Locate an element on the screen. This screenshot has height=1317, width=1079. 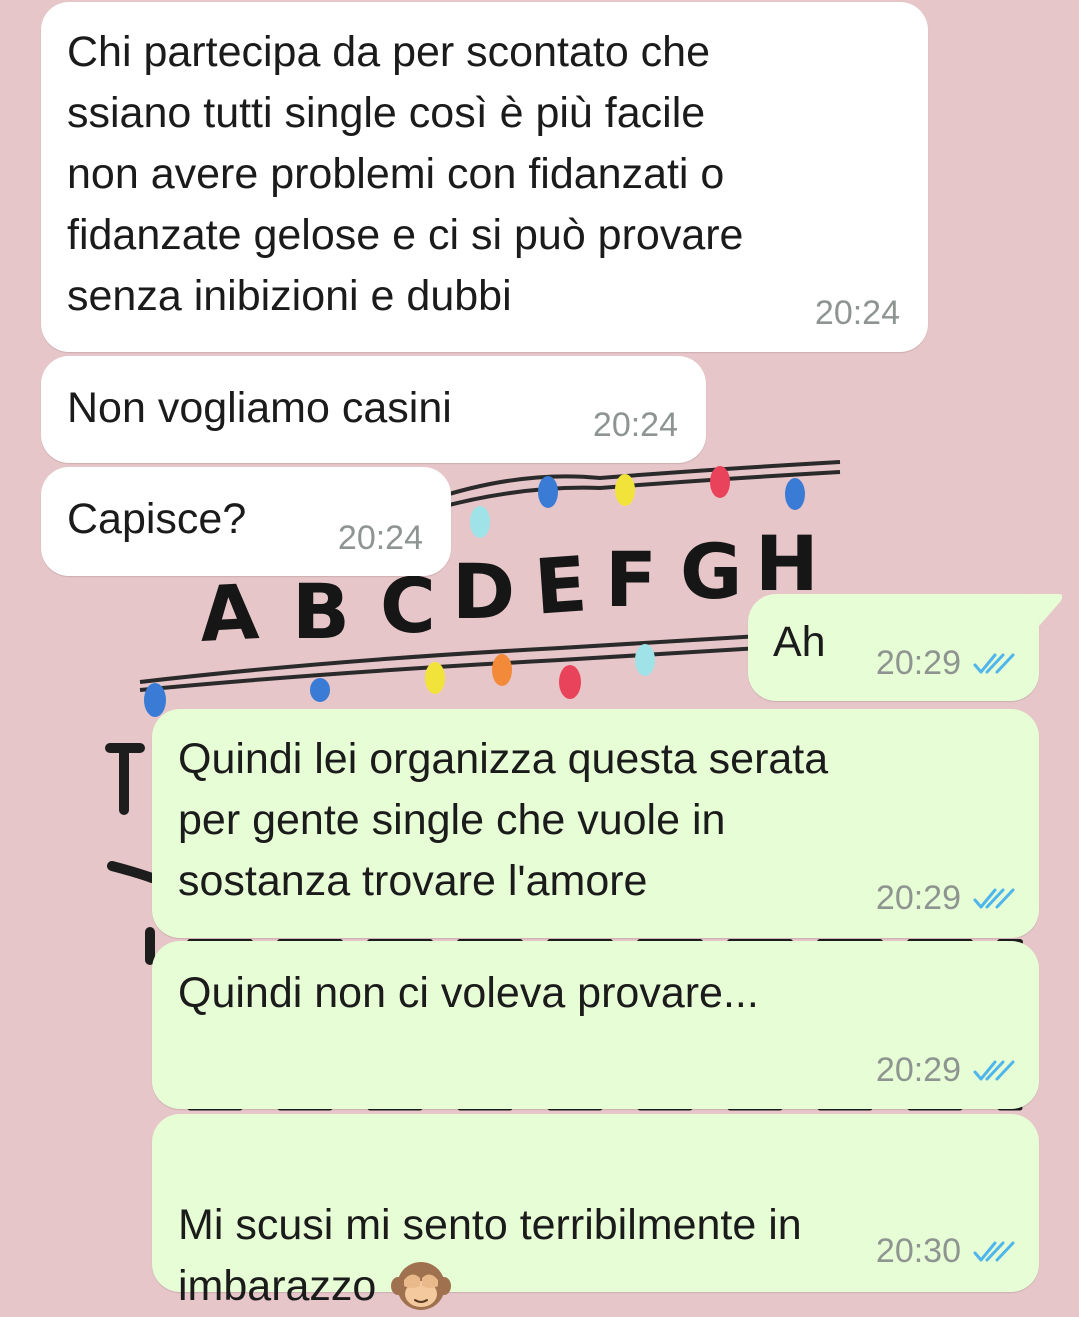
incoming-message-bubble: Capisce? 20:24 is located at coordinates (246, 521).